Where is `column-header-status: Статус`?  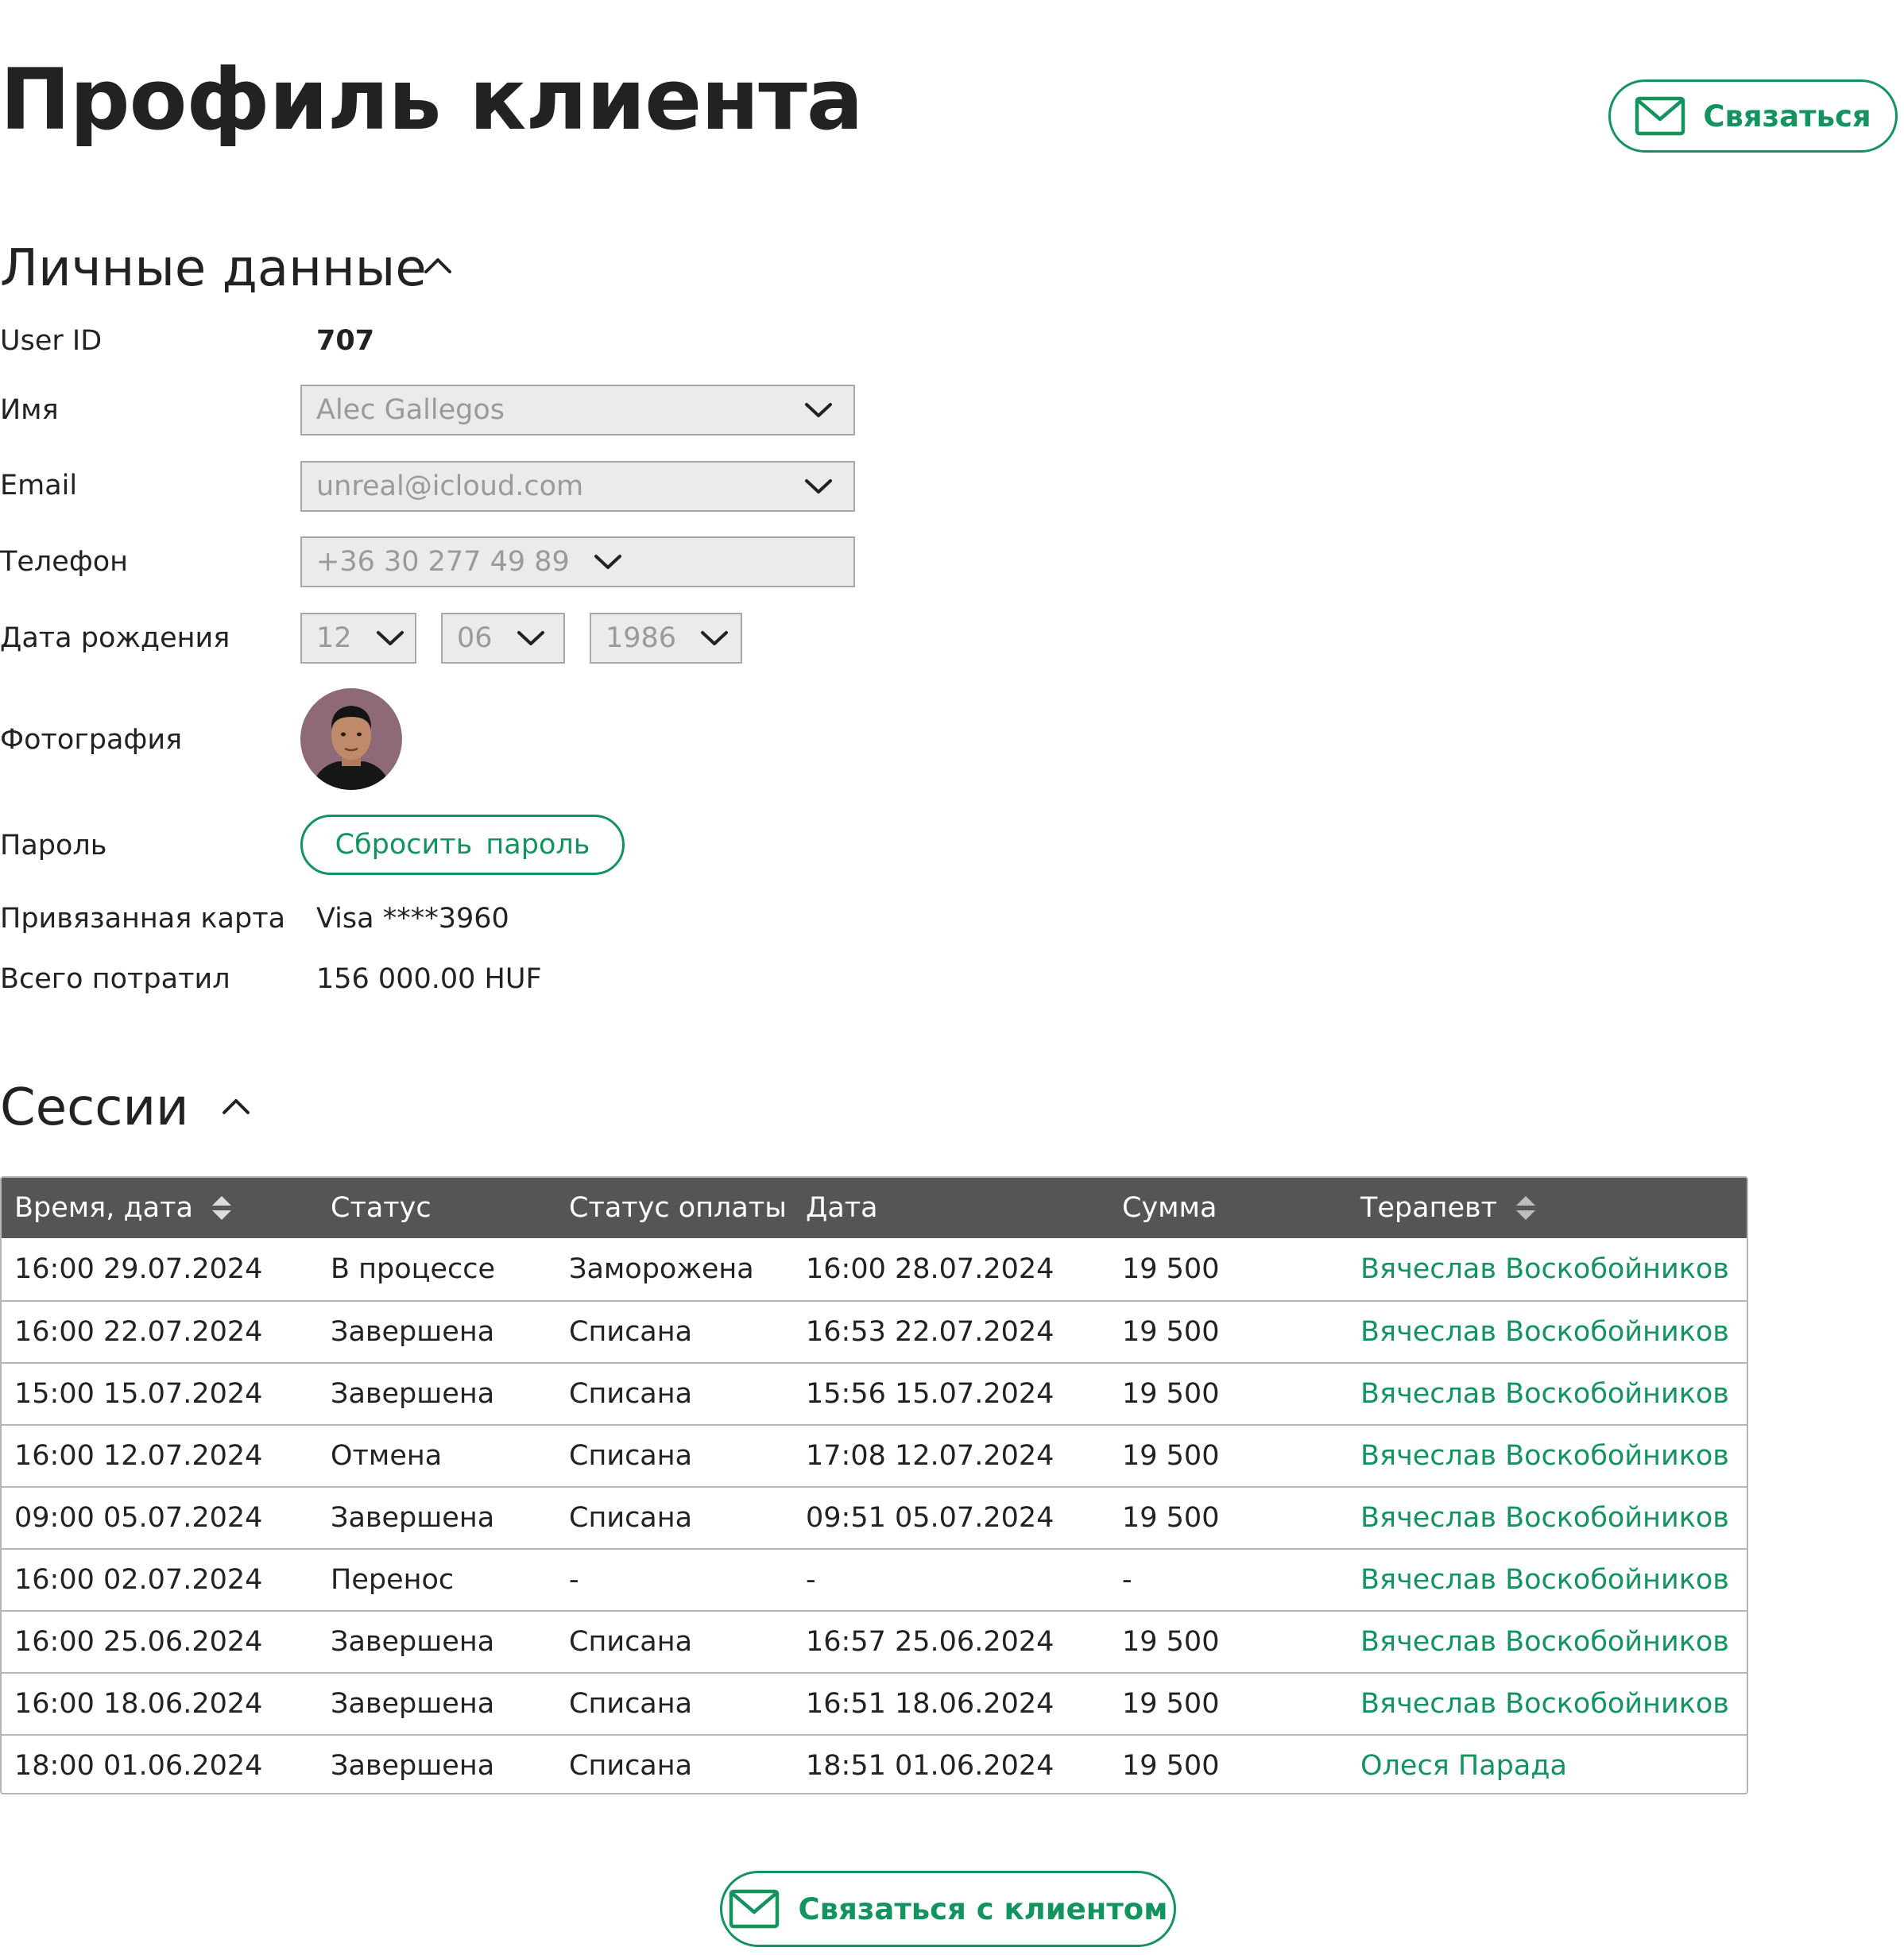 column-header-status: Статус is located at coordinates (381, 1208).